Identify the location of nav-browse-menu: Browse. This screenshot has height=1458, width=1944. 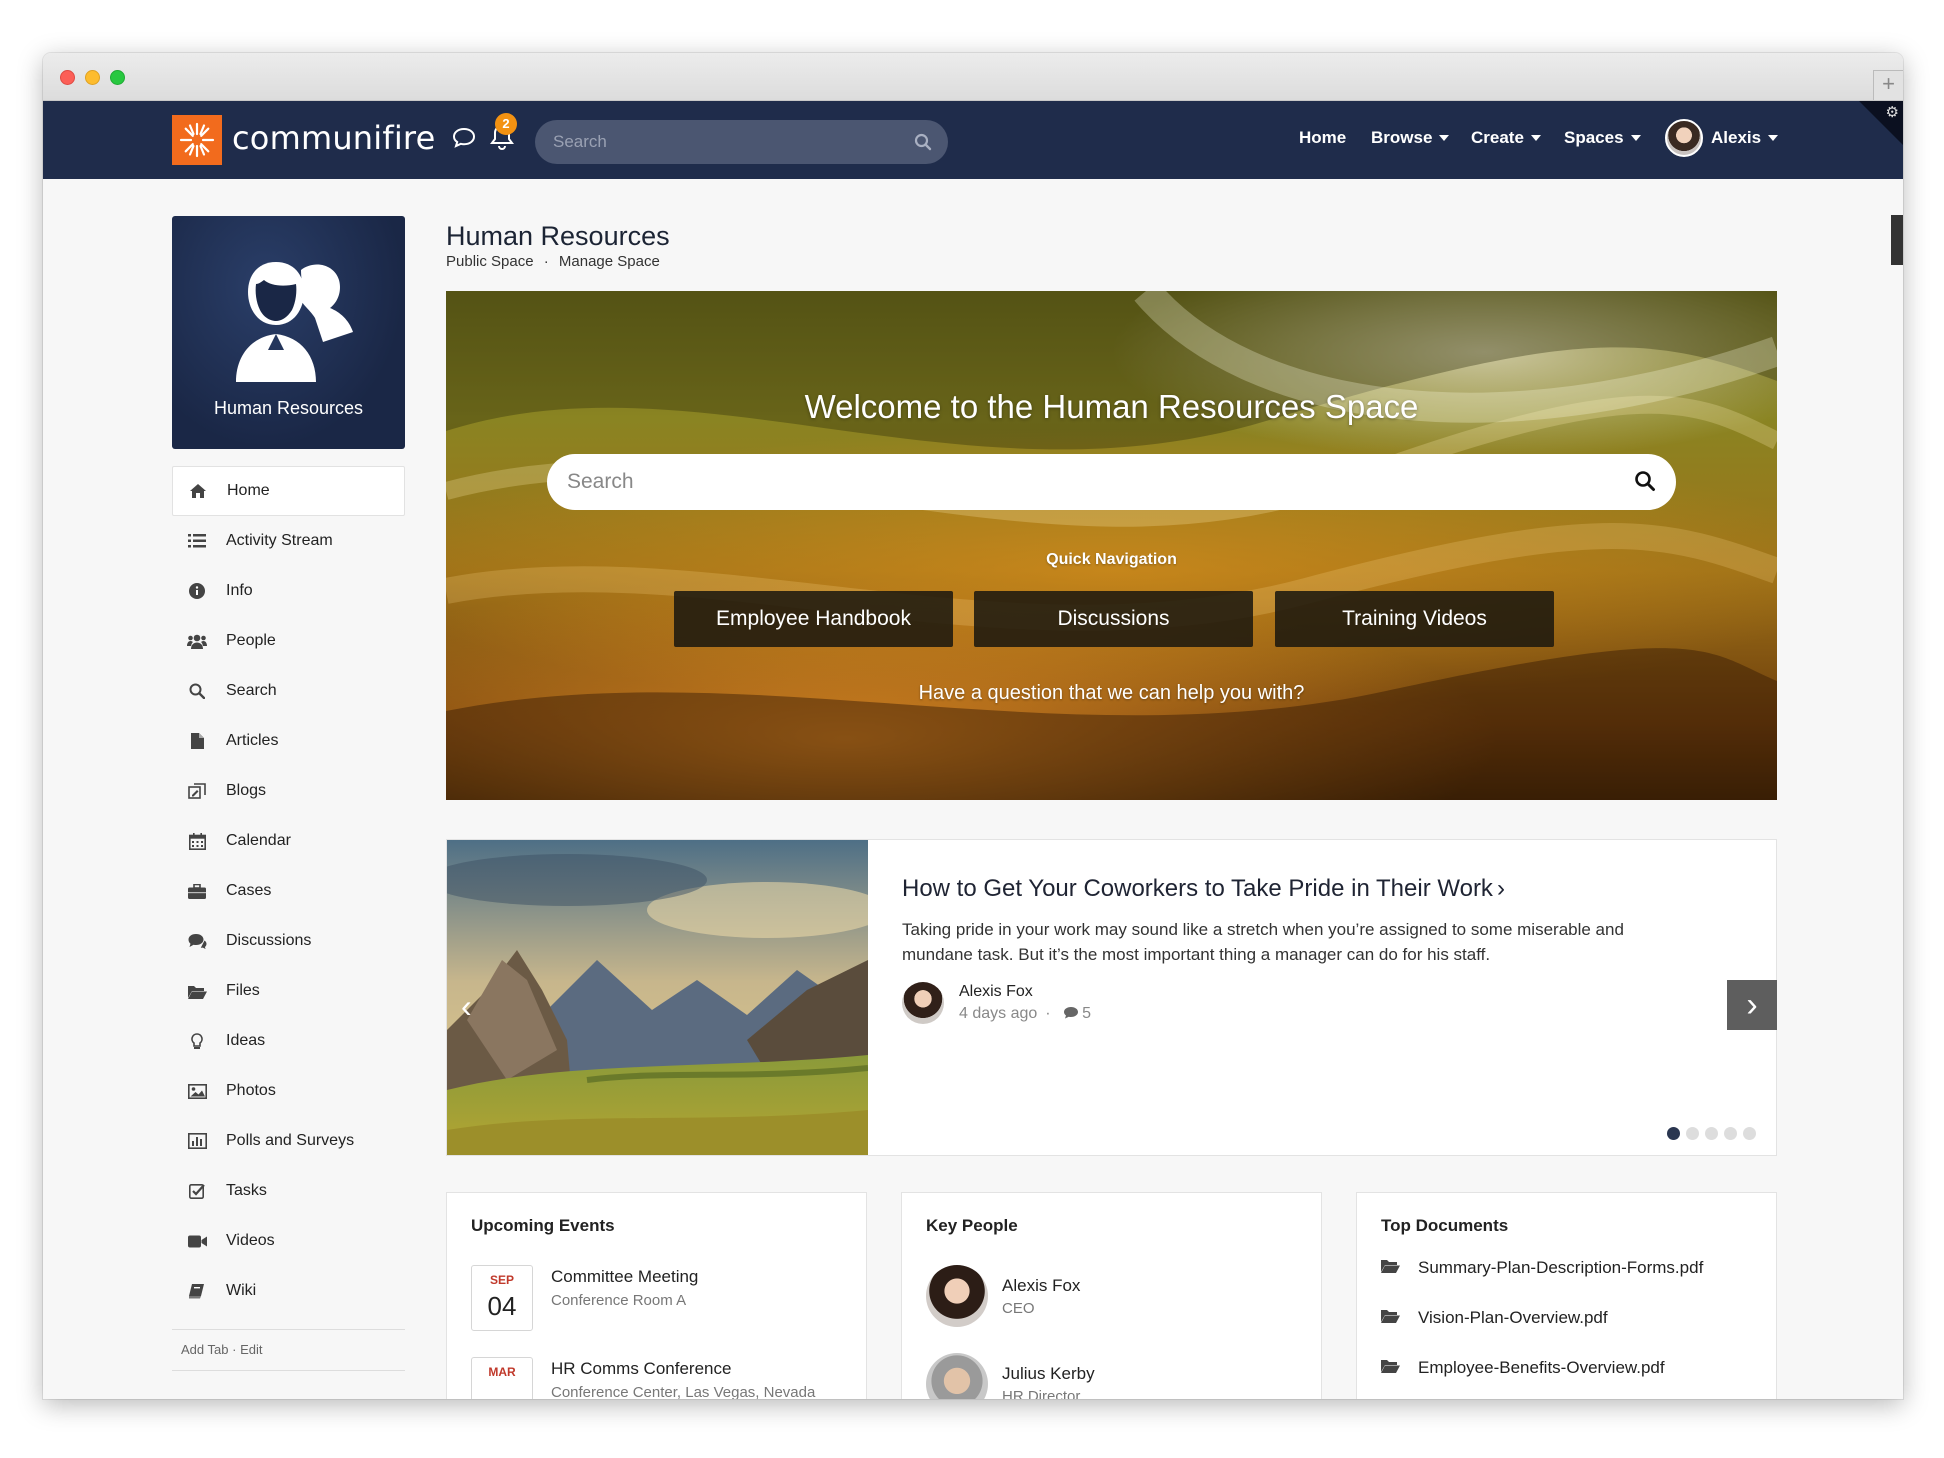
(1410, 138).